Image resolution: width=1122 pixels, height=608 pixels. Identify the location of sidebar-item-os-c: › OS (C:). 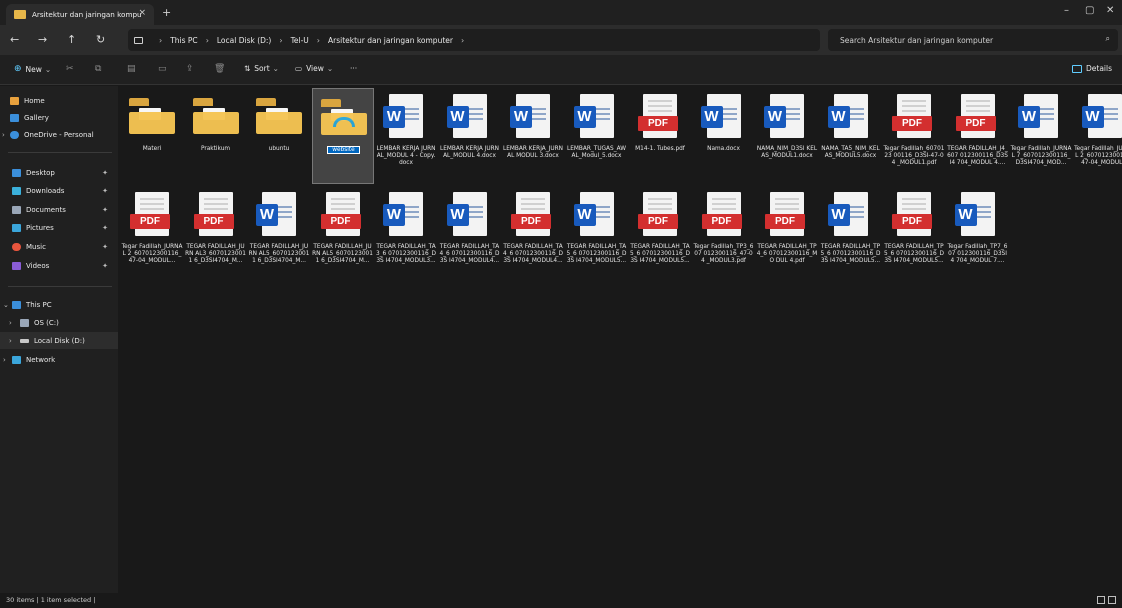
(59, 322).